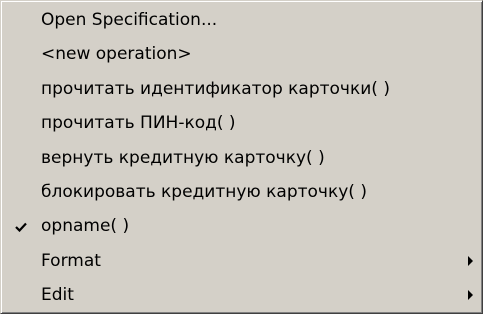 The height and width of the screenshot is (314, 483). Describe the element at coordinates (21, 226) in the screenshot. I see `check-icon` at that location.